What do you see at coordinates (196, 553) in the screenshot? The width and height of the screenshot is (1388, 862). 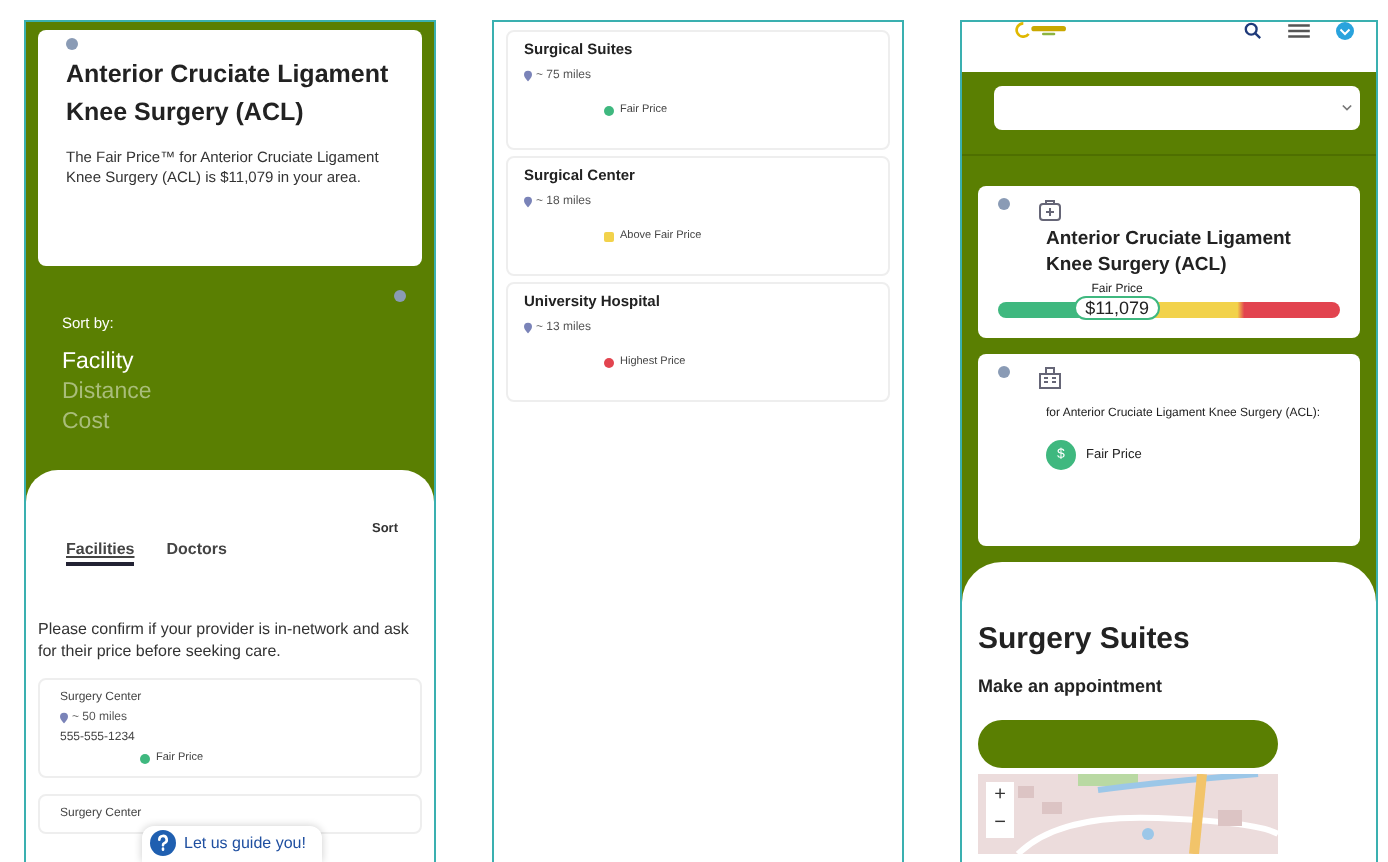 I see `tab: Doctors` at bounding box center [196, 553].